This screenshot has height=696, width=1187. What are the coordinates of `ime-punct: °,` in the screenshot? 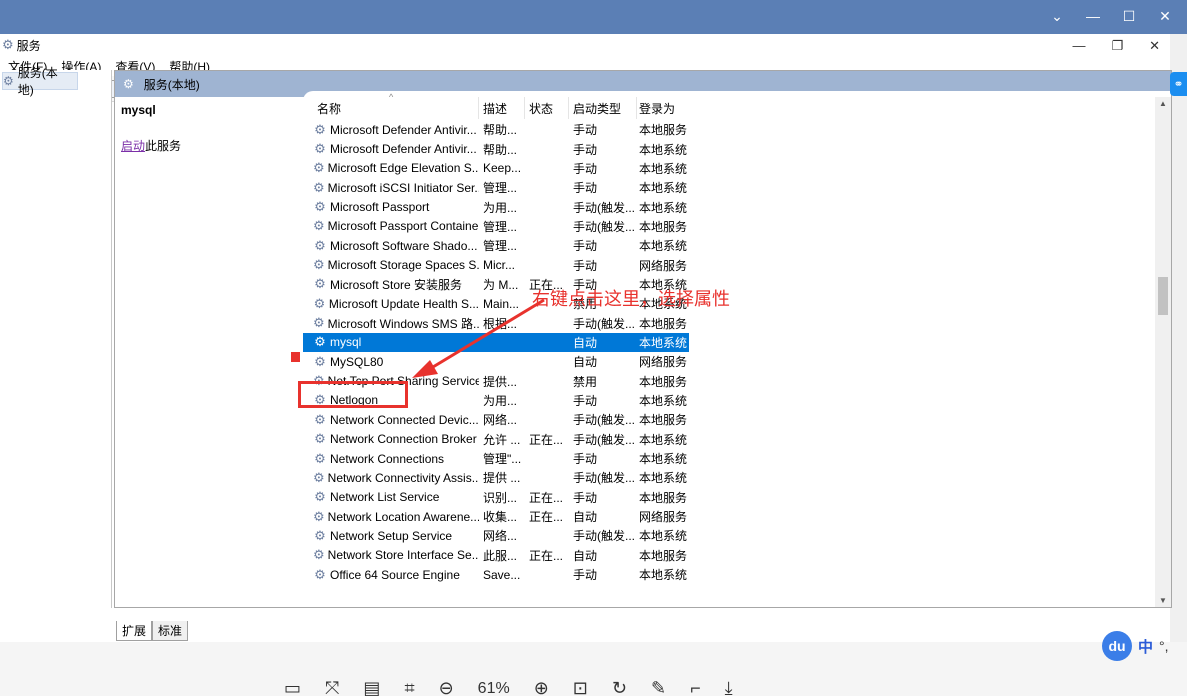 It's located at (1164, 646).